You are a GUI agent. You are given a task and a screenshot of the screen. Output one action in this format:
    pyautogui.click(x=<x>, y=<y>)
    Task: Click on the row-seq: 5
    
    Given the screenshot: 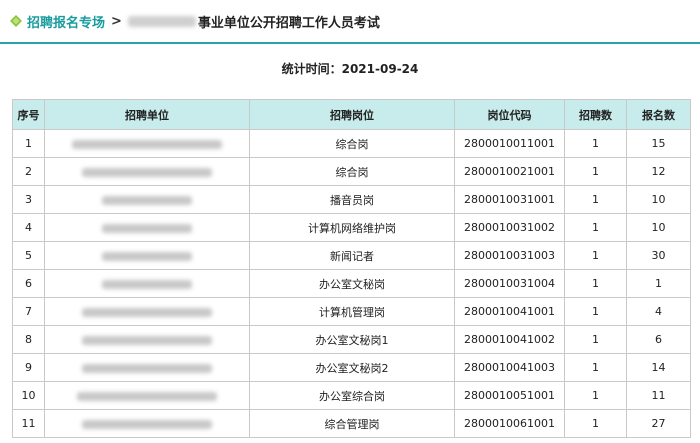 What is the action you would take?
    pyautogui.click(x=28, y=255)
    